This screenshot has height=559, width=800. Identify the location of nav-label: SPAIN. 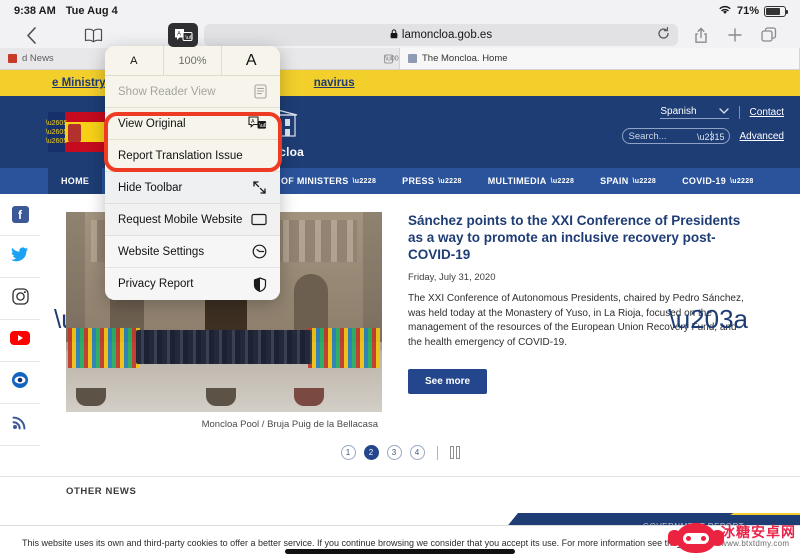
(614, 181).